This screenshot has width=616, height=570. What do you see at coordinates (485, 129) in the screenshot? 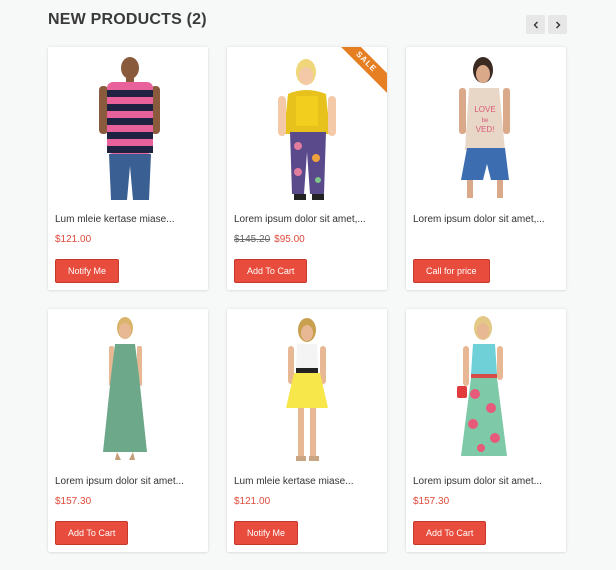
I see `svg-text: VED!` at bounding box center [485, 129].